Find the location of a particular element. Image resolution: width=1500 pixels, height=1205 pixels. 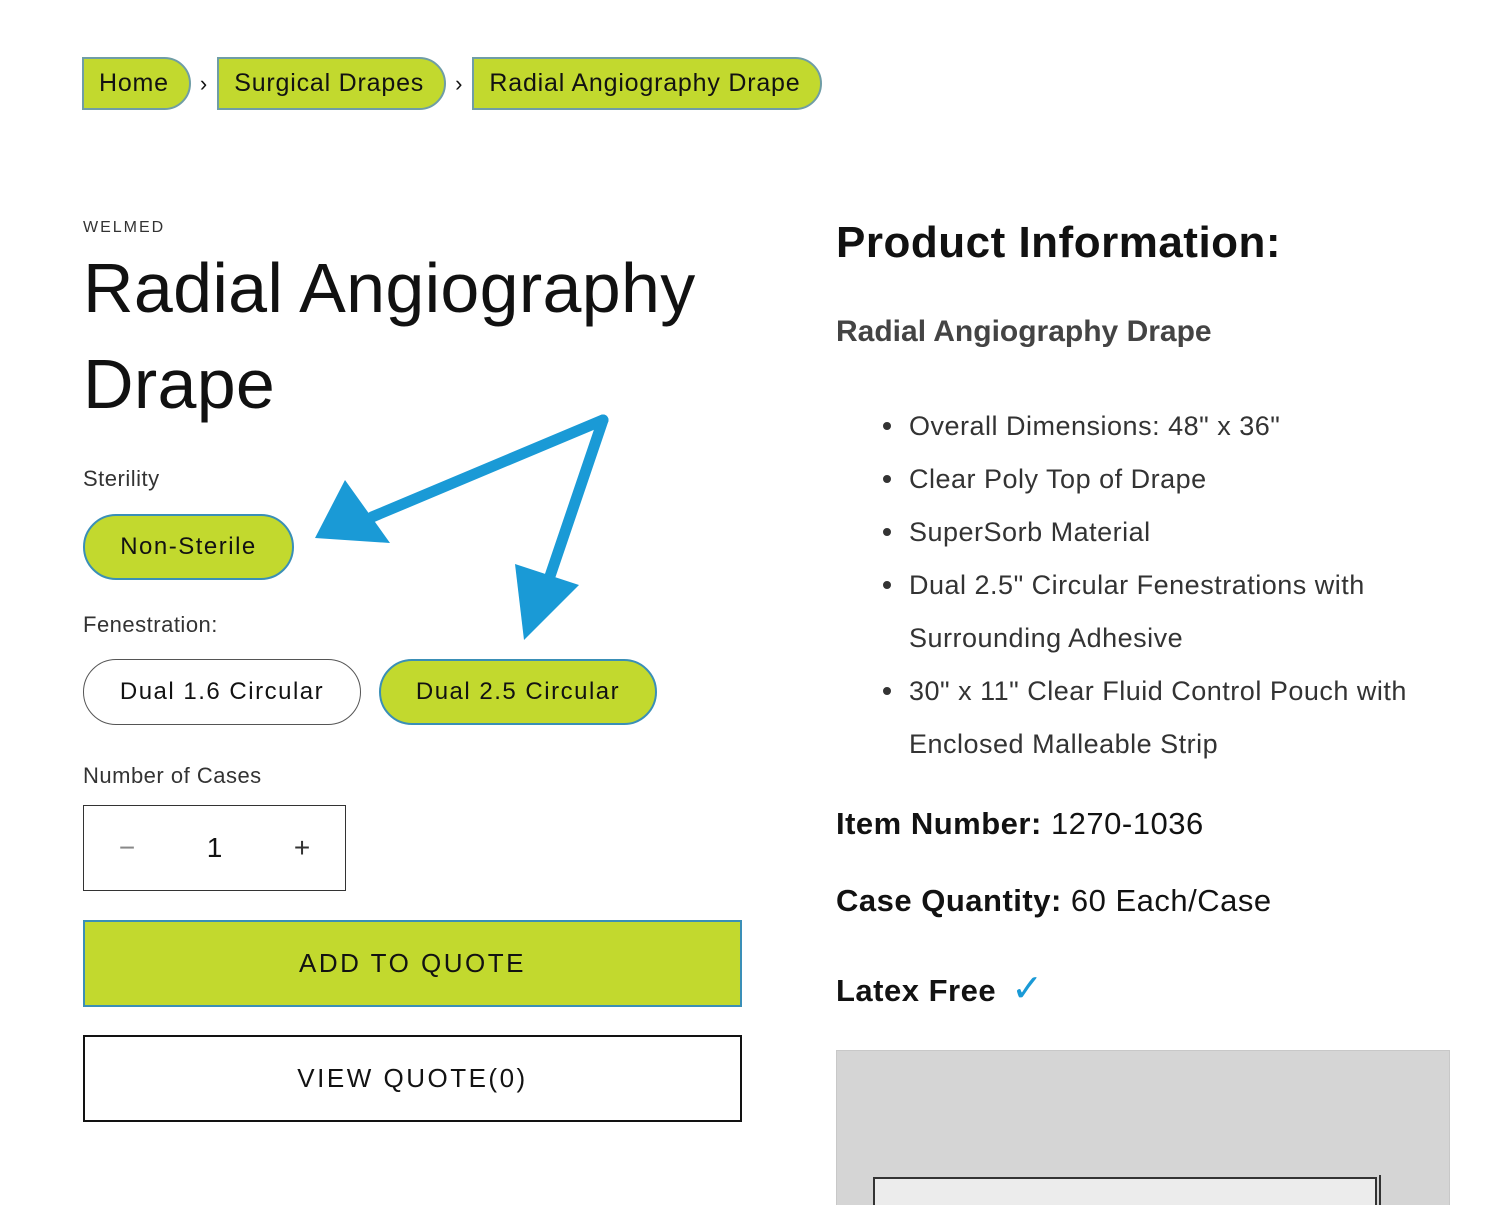

item-number-label: Item Number: is located at coordinates (939, 823).